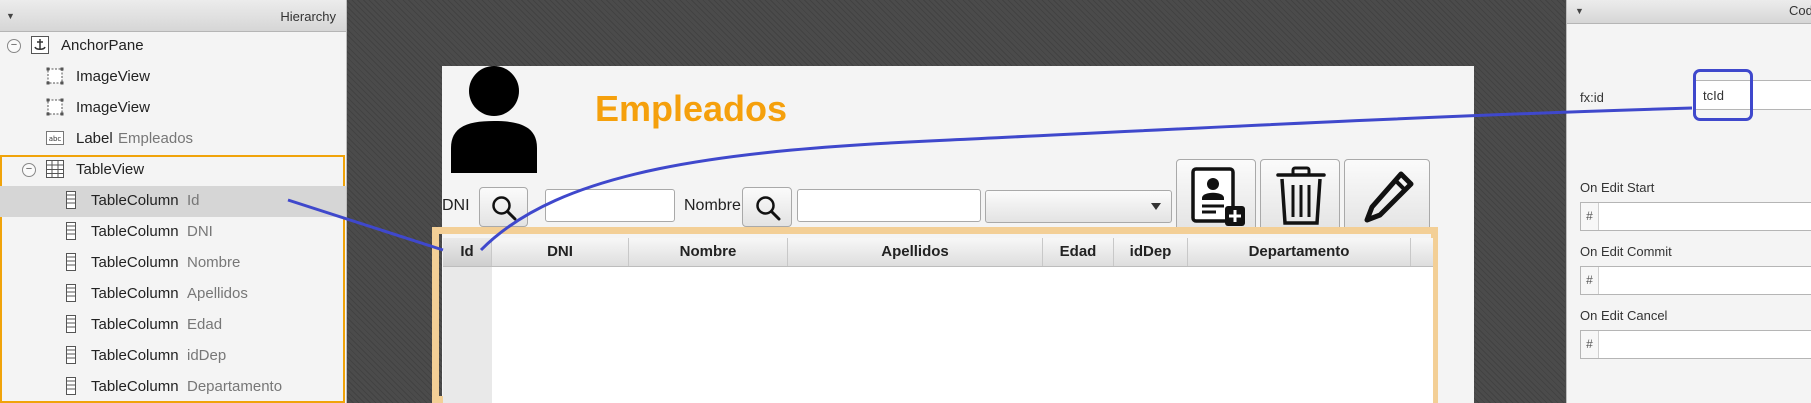  I want to click on node-id: DNI, so click(200, 231).